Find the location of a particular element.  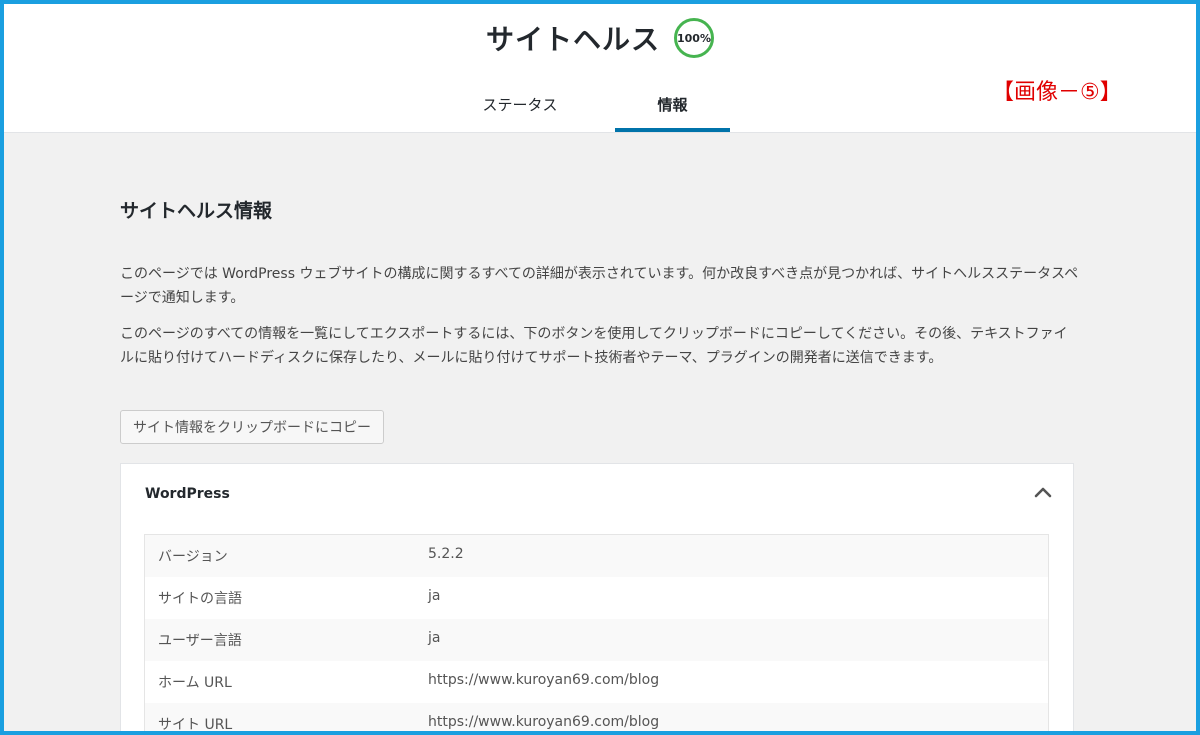

table-row: ホーム URL https://www.kuroyan69.com/blog is located at coordinates (596, 682).